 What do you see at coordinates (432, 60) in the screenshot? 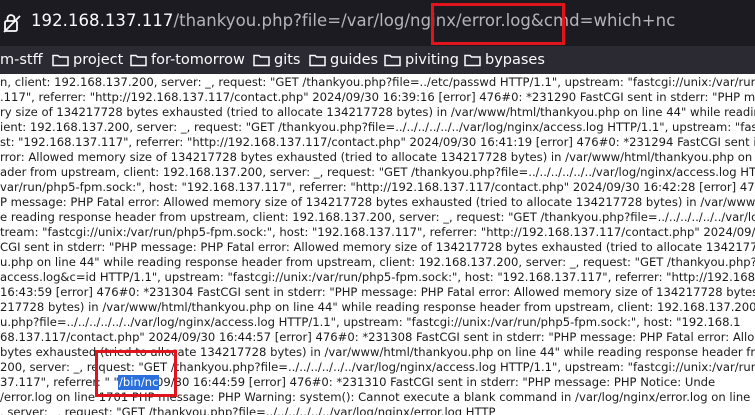
I see `bookmark-label: piviting` at bounding box center [432, 60].